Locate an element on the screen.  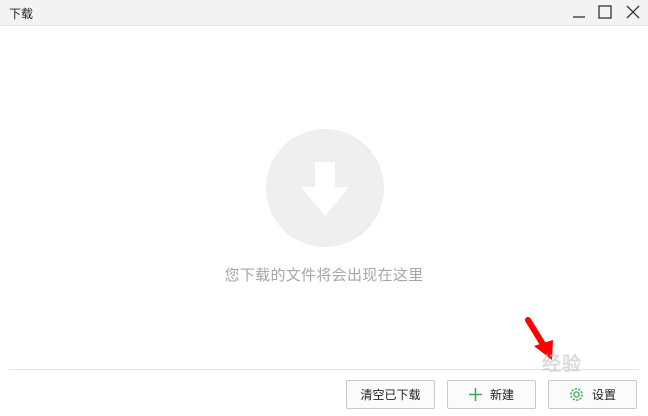
clear-downloaded-button: 清空已下载 is located at coordinates (390, 394).